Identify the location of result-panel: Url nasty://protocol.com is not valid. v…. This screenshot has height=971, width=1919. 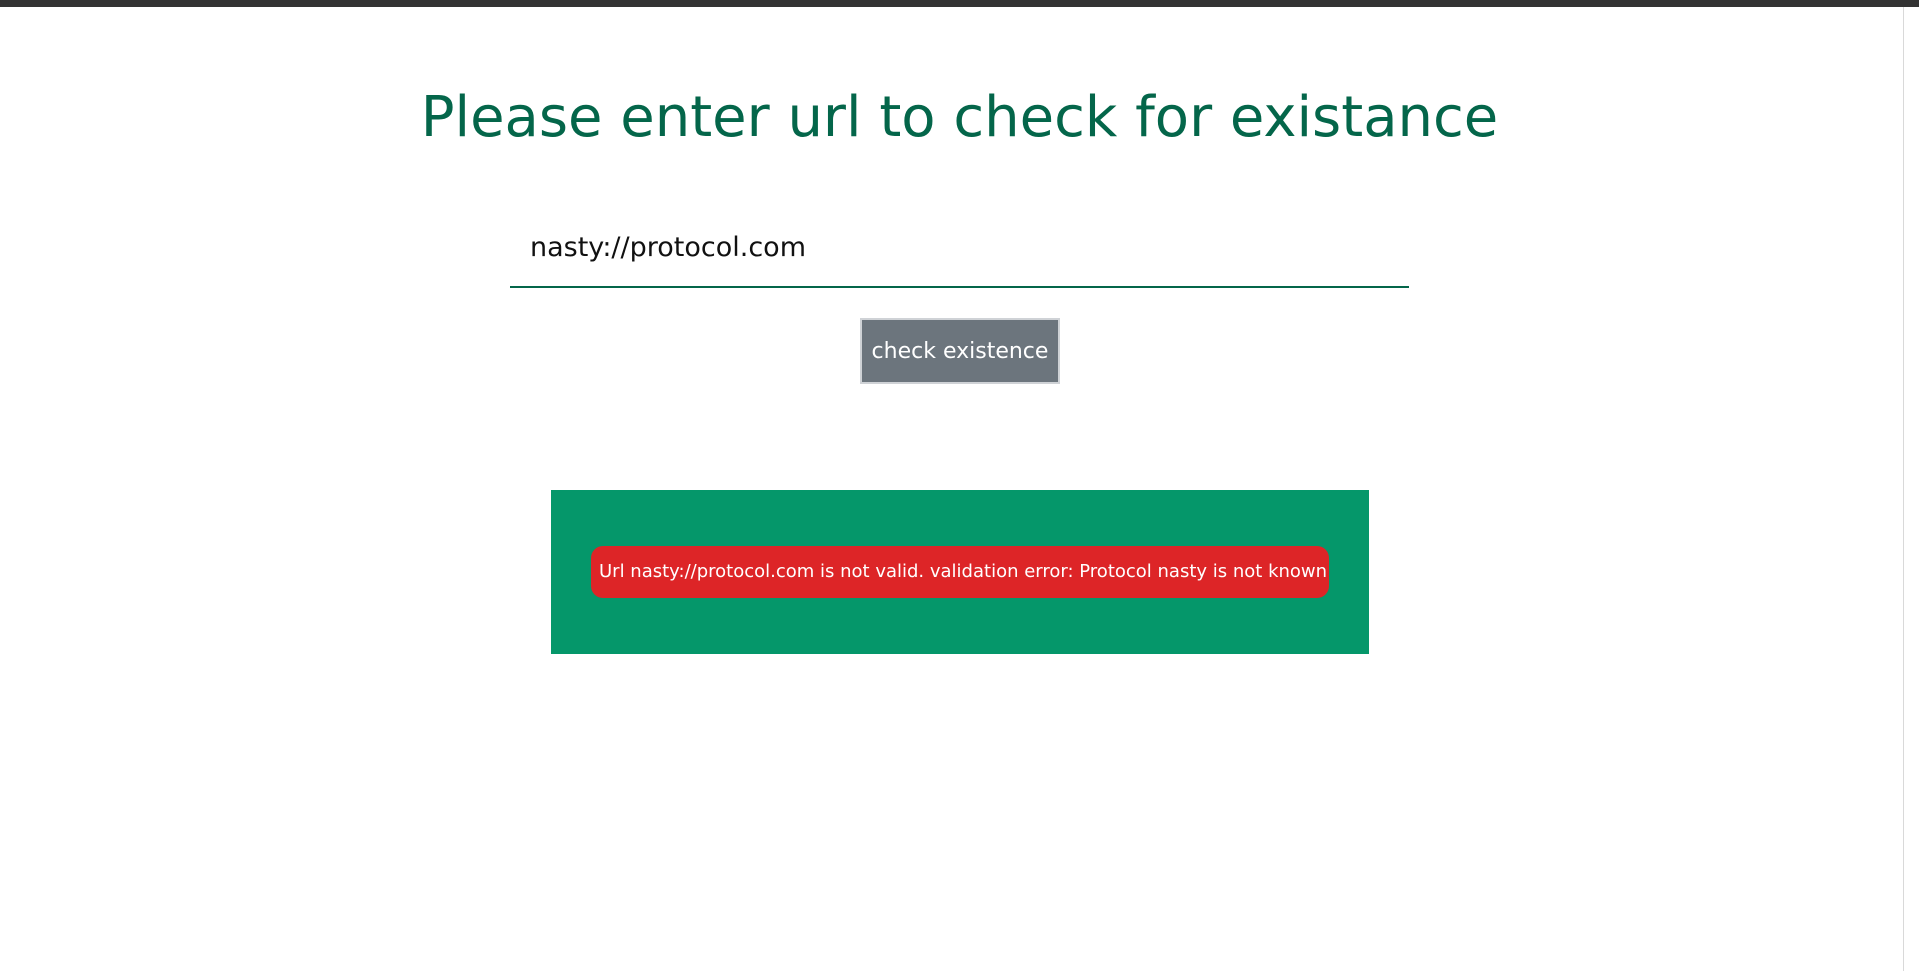
(960, 572).